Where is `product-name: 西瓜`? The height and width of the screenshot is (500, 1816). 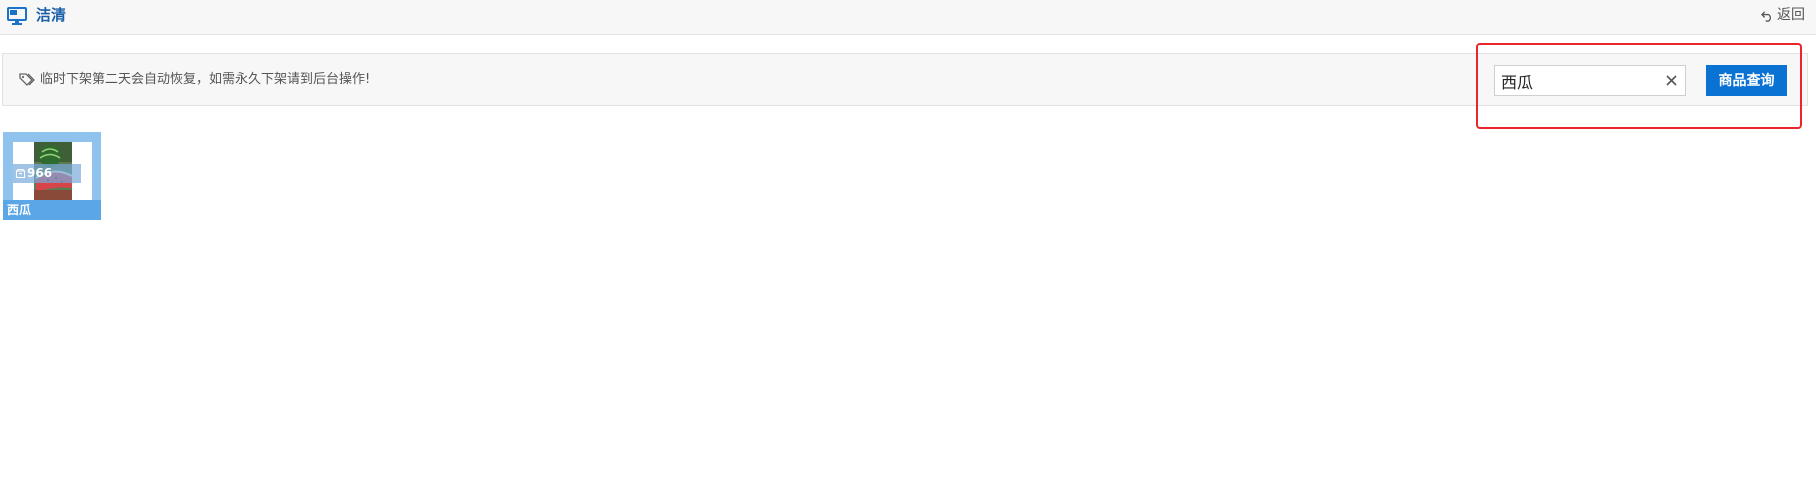 product-name: 西瓜 is located at coordinates (19, 210).